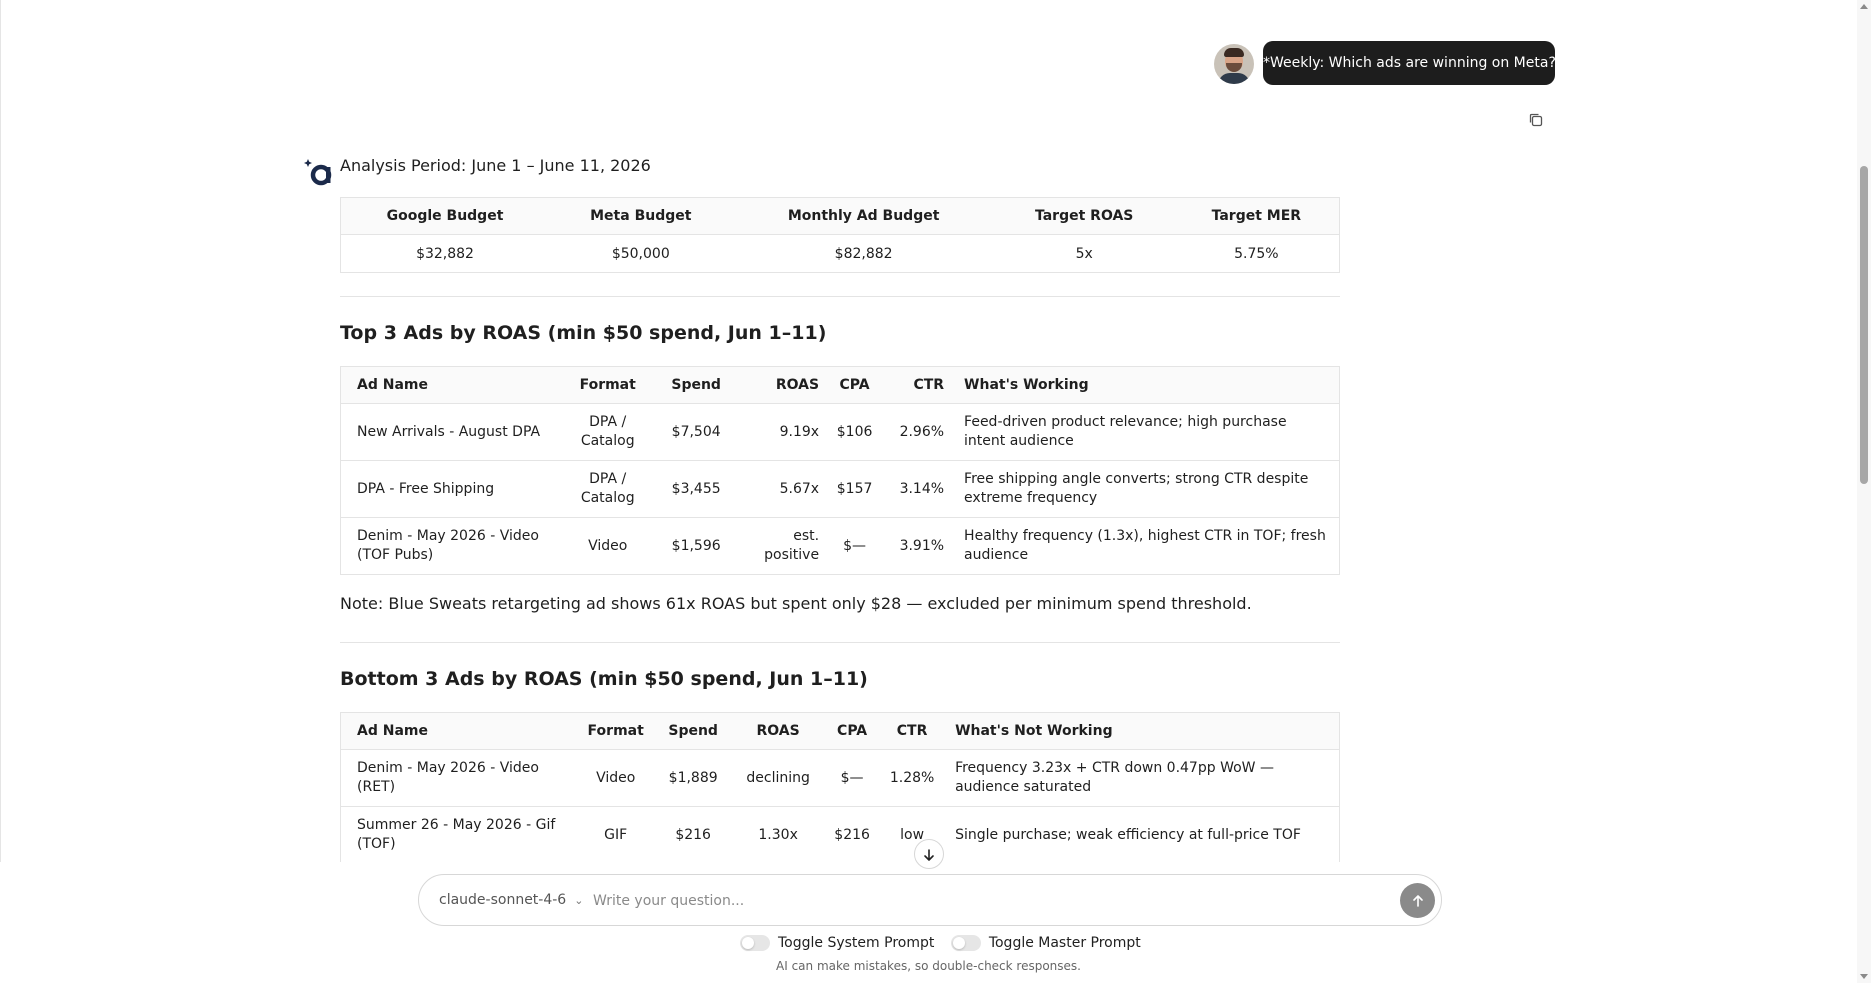 The image size is (1871, 983). What do you see at coordinates (1864, 6) in the screenshot?
I see `scroll-up-arrow-icon` at bounding box center [1864, 6].